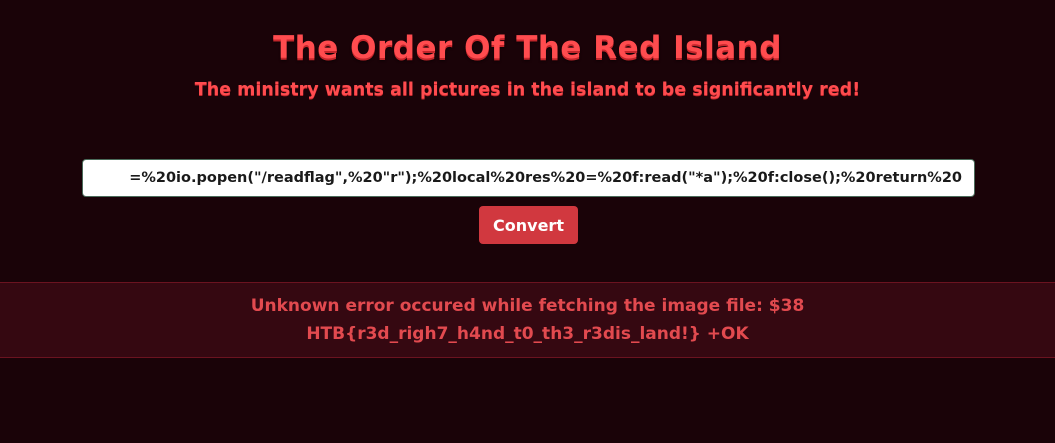 The image size is (1055, 443). What do you see at coordinates (528, 225) in the screenshot?
I see `convert-button: Convert` at bounding box center [528, 225].